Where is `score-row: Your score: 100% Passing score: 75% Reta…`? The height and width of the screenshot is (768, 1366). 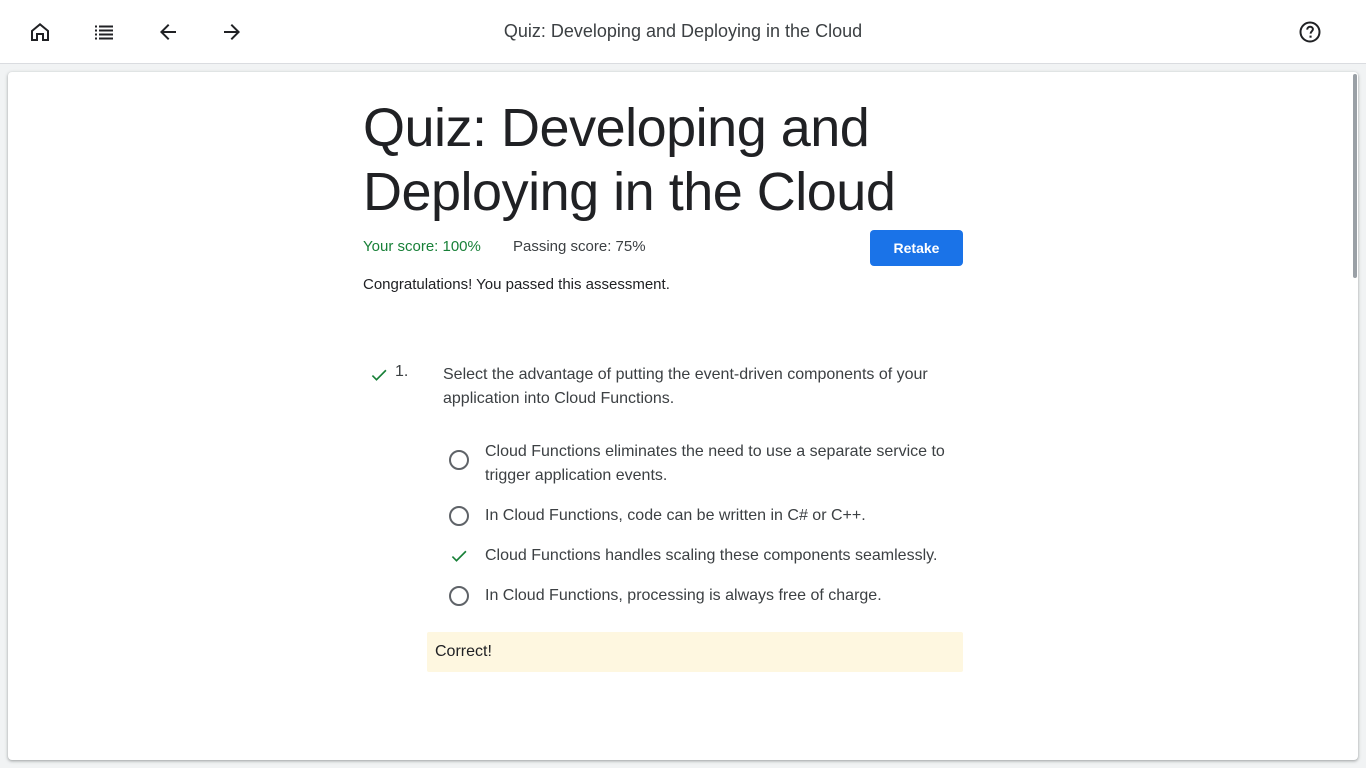
score-row: Your score: 100% Passing score: 75% Reta… is located at coordinates (663, 252).